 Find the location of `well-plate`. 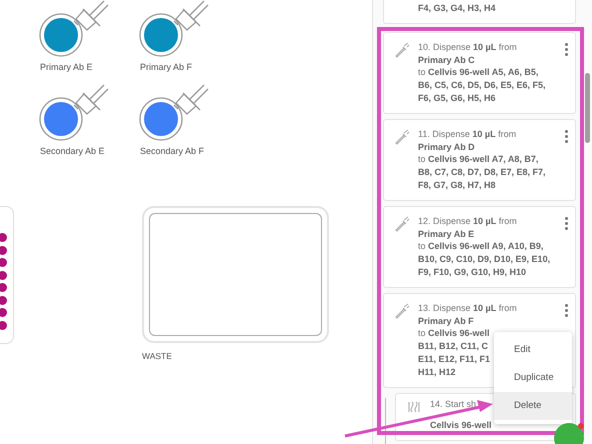

well-plate is located at coordinates (7, 275).